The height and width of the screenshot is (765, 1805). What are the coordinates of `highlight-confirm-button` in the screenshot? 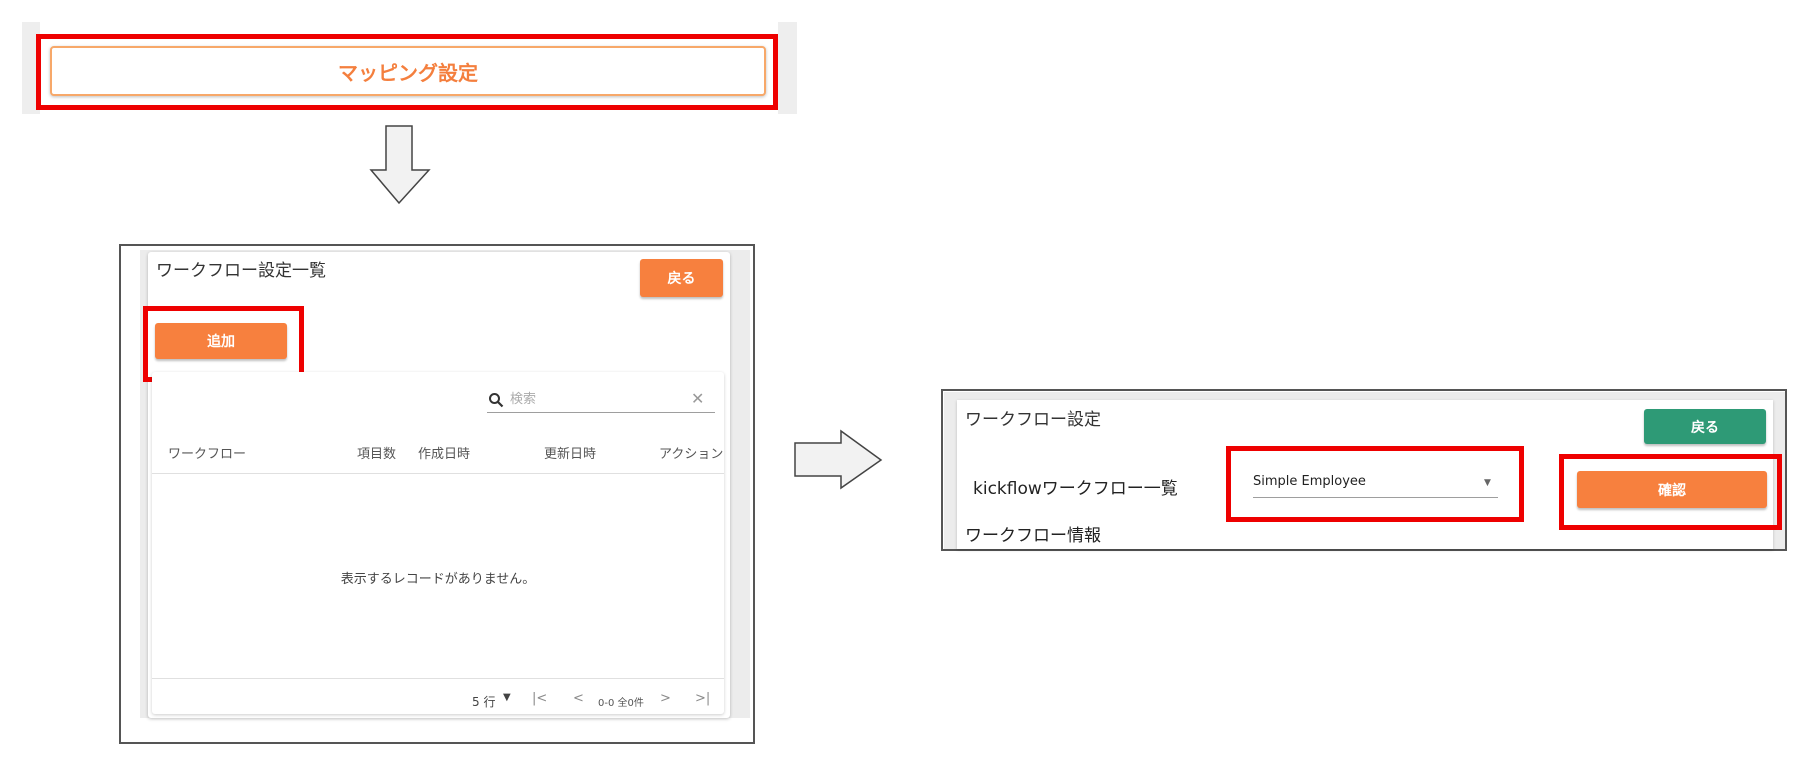 It's located at (1670, 492).